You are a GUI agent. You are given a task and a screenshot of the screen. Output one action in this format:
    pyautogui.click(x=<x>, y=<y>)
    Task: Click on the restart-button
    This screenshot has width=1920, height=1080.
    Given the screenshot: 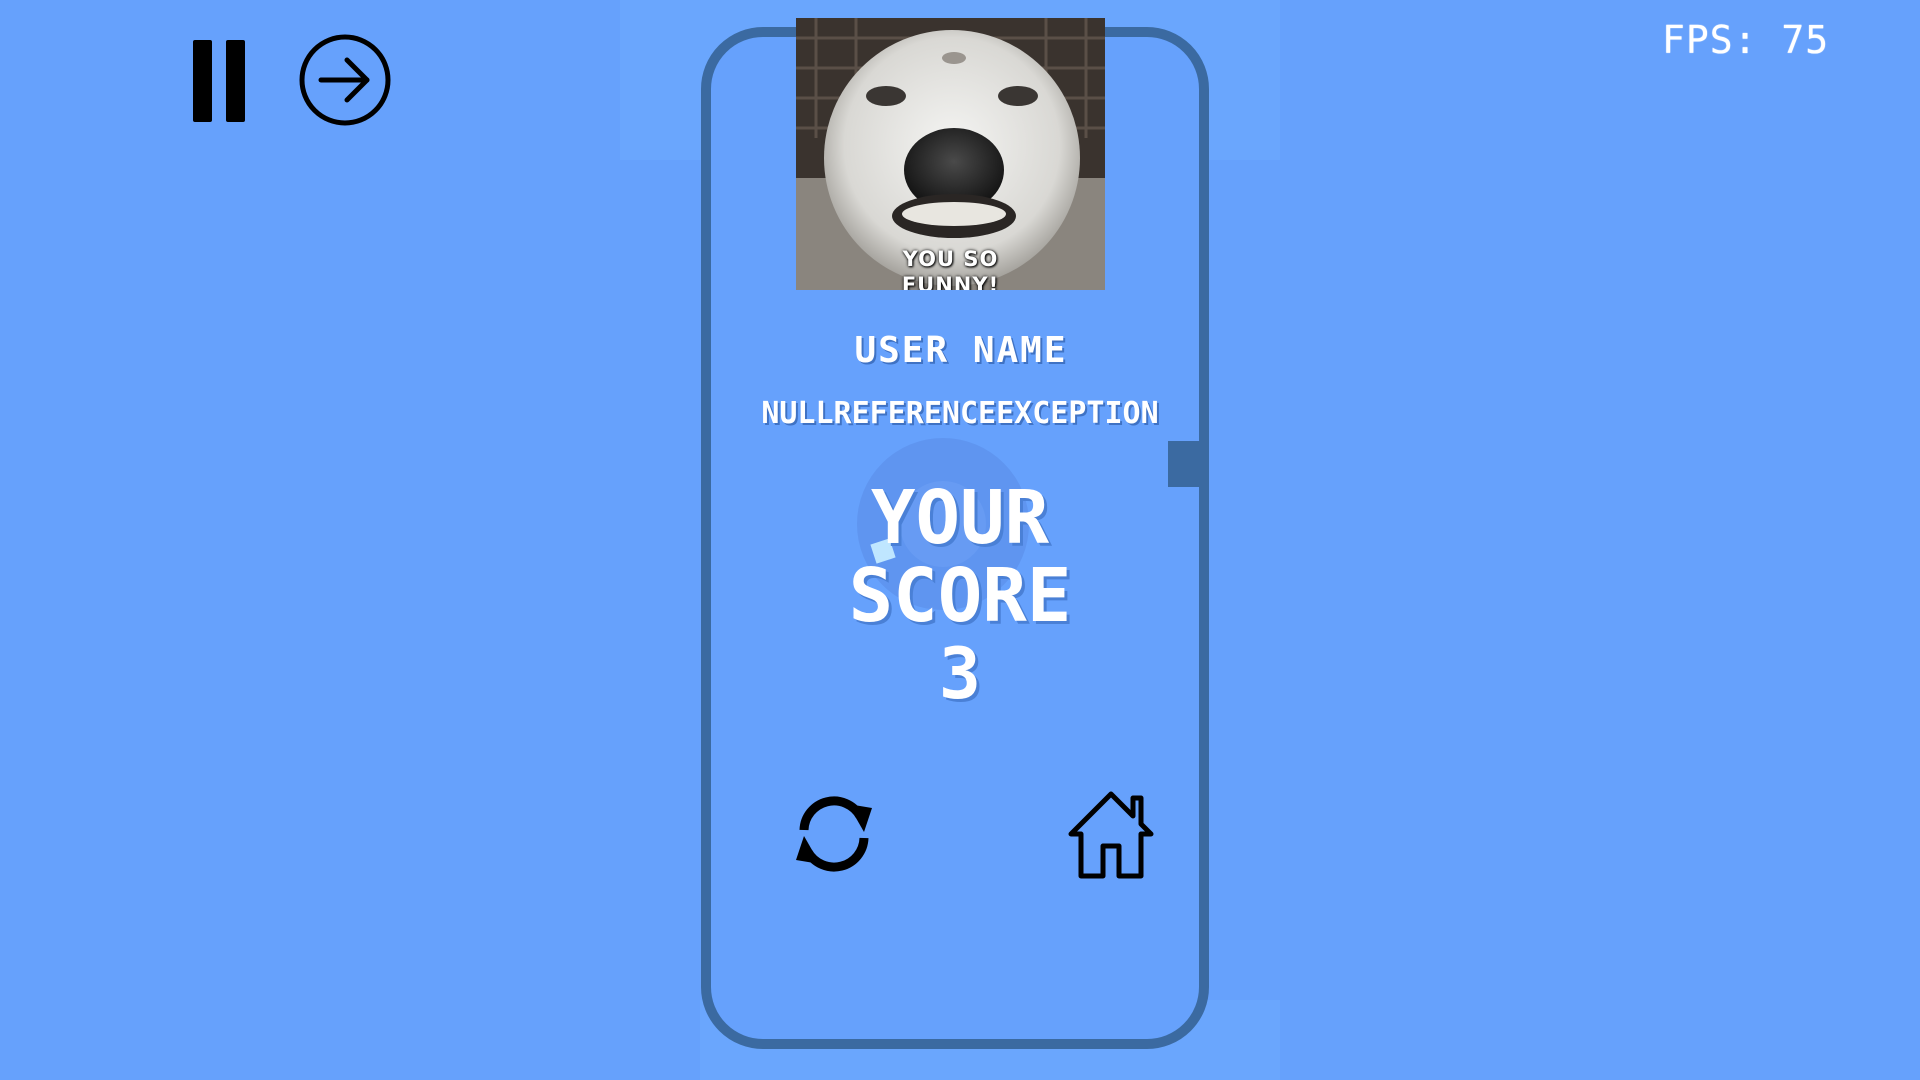 What is the action you would take?
    pyautogui.click(x=834, y=834)
    